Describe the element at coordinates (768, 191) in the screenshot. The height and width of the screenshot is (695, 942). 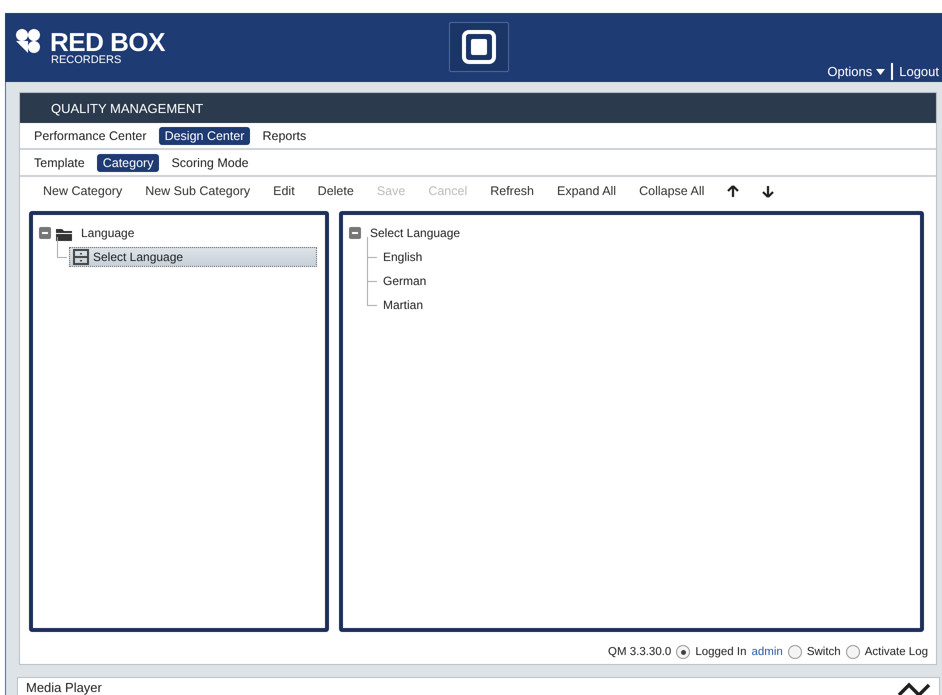
I see `arrow-down-icon` at that location.